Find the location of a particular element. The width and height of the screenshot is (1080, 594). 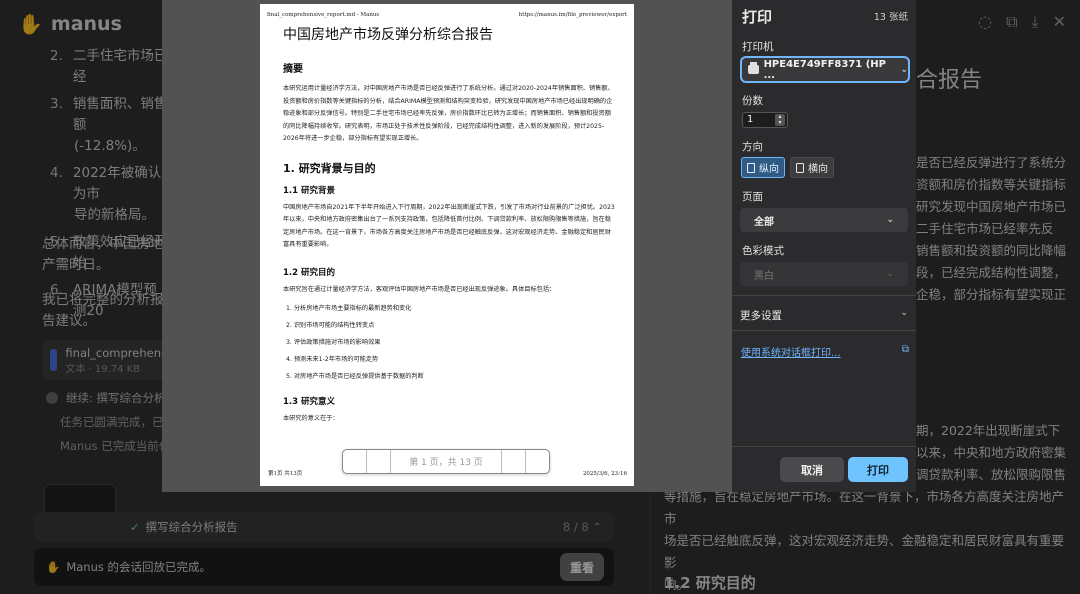

pages-select: 全部 ⌄ is located at coordinates (824, 220).